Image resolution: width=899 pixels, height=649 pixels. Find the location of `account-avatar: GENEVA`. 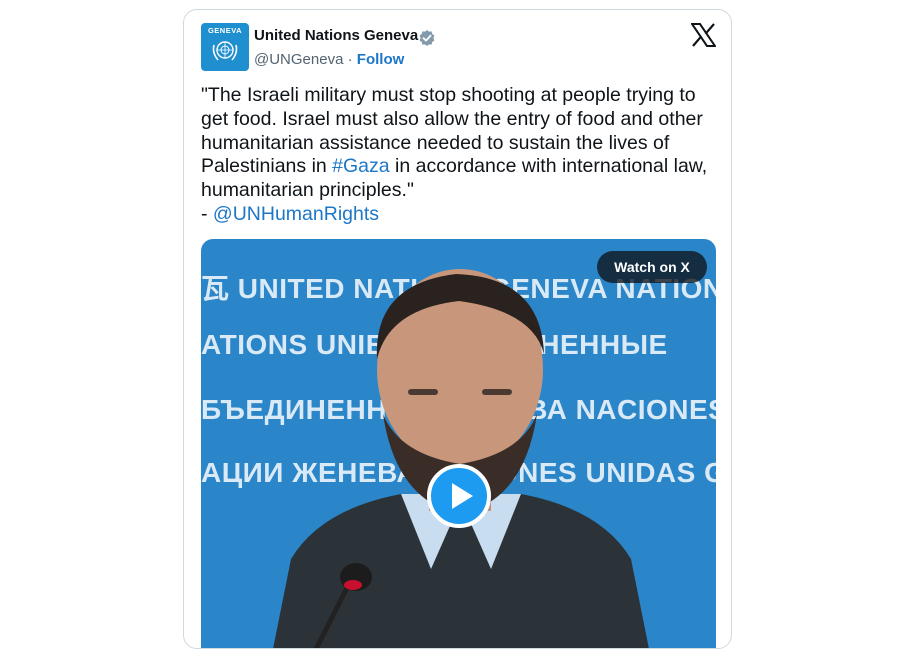

account-avatar: GENEVA is located at coordinates (225, 47).